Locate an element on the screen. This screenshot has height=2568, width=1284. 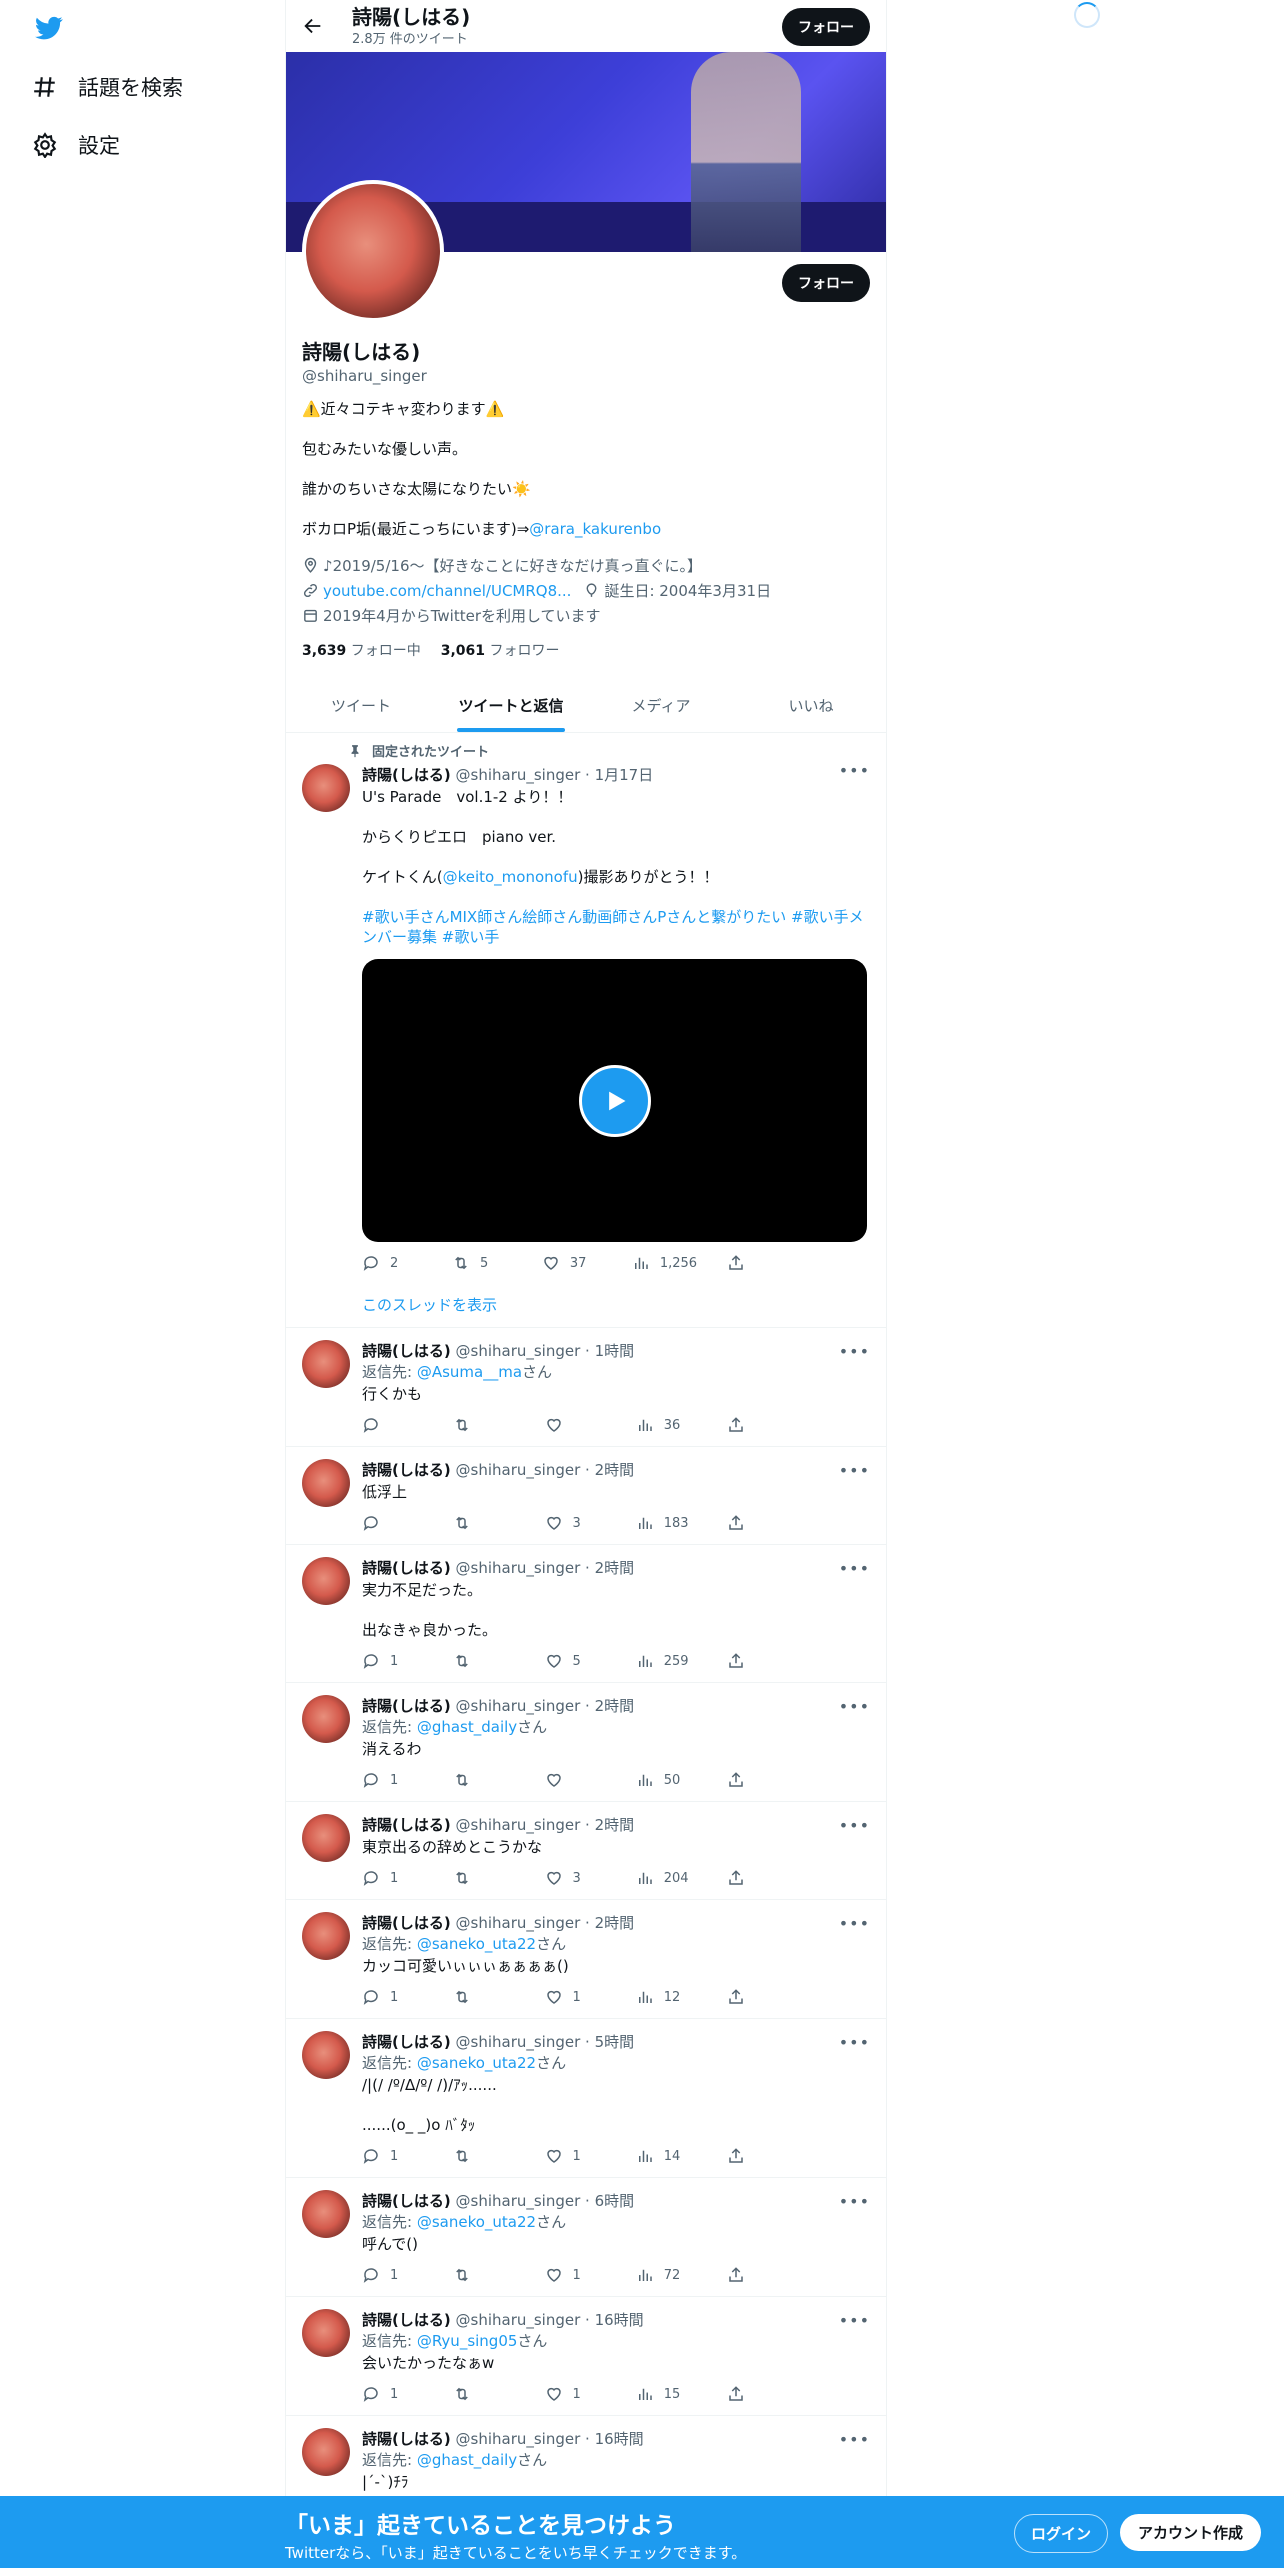
header-follow-button: フォロー is located at coordinates (826, 27).